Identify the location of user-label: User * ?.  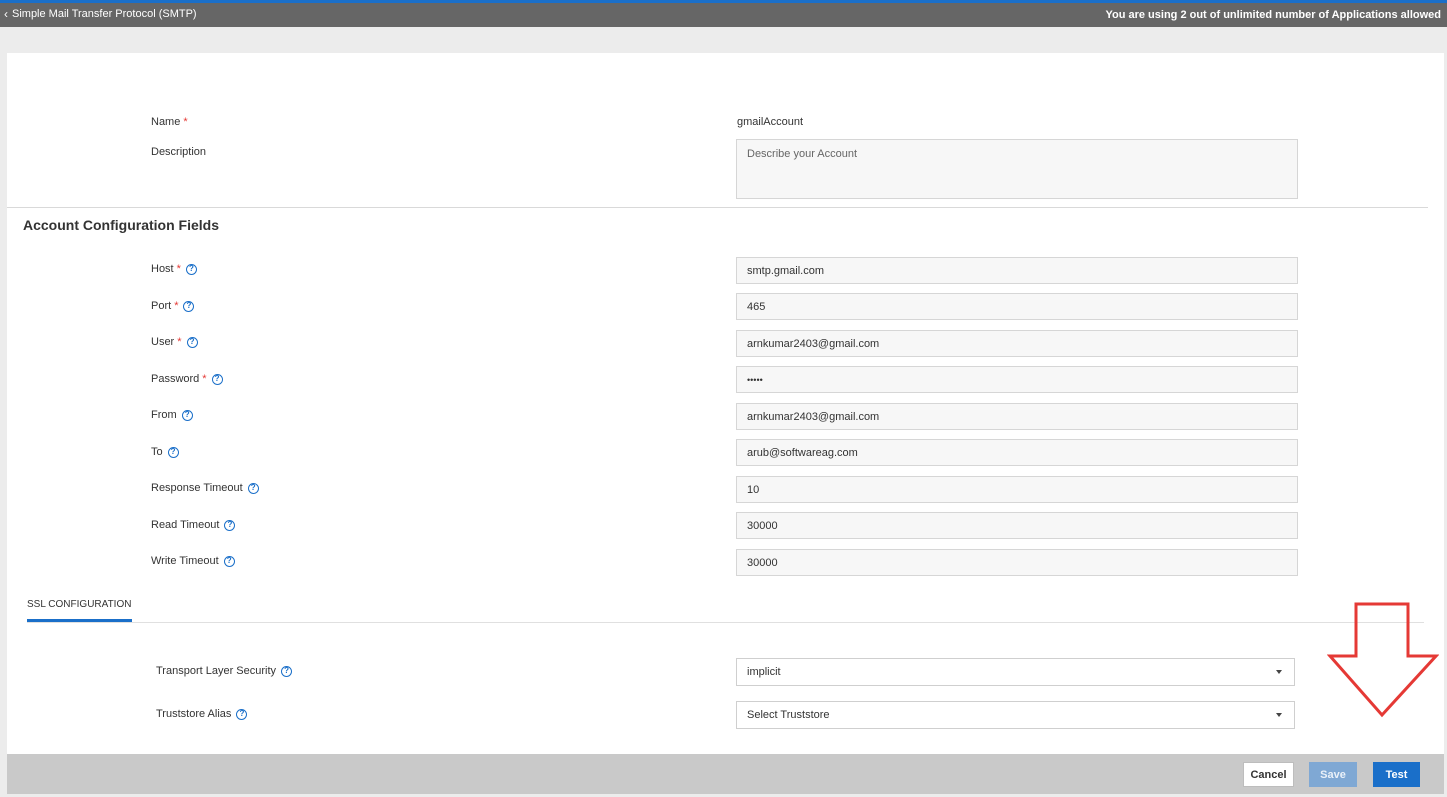
(174, 342).